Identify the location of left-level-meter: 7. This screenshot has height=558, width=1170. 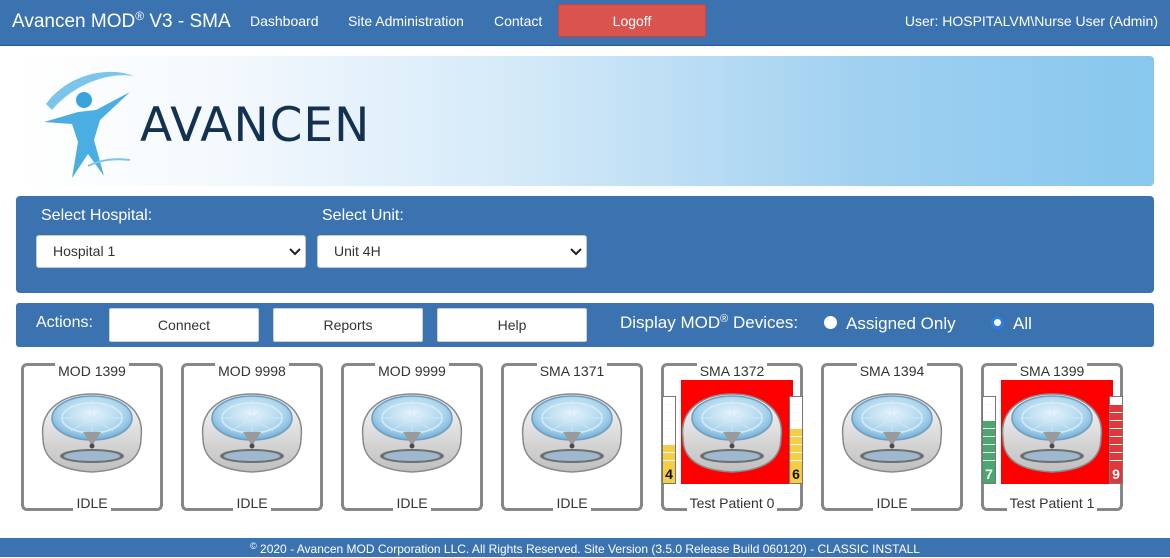
(989, 440).